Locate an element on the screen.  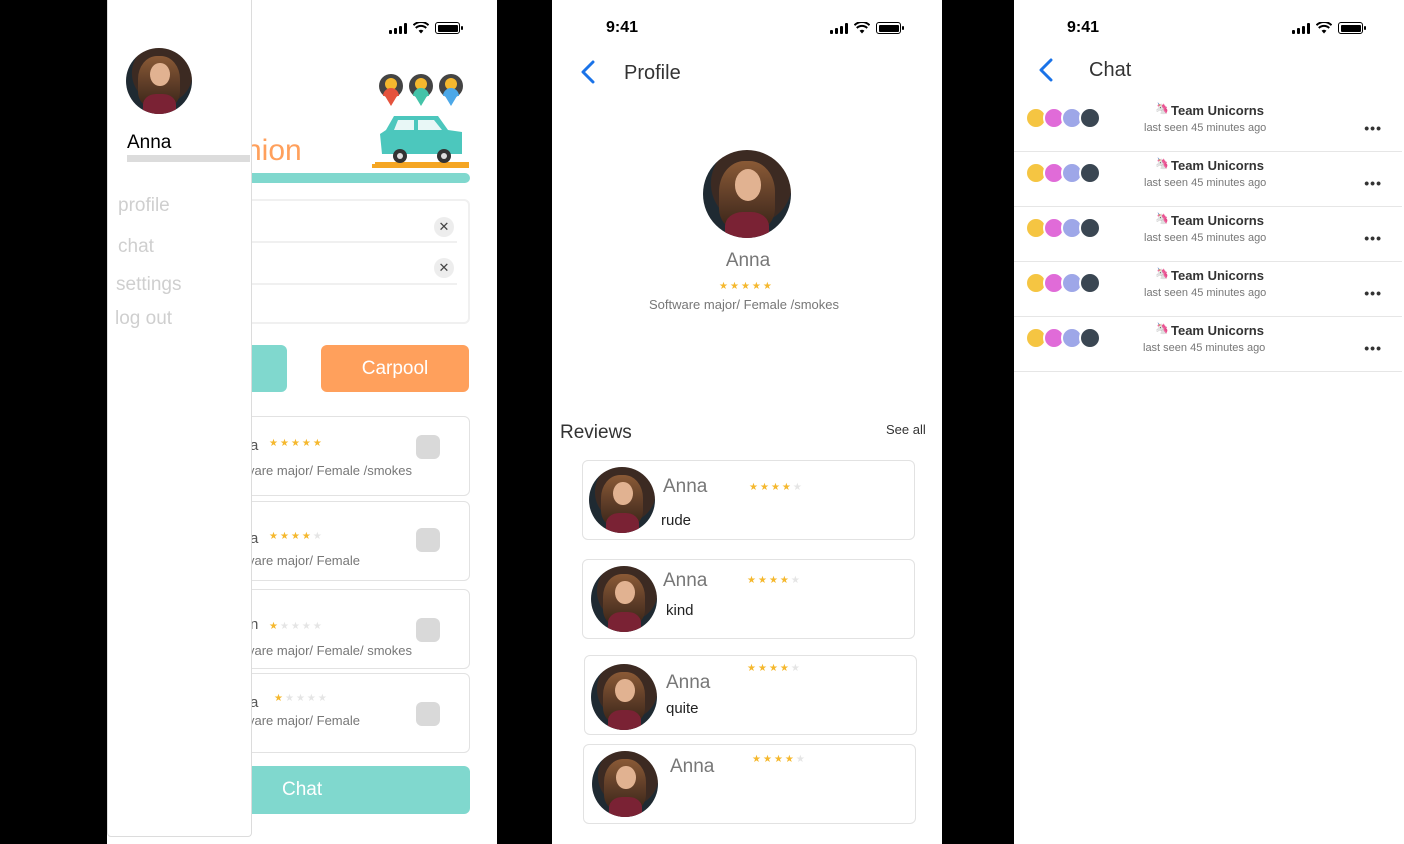
menu-item-settings: settings is located at coordinates (148, 285).